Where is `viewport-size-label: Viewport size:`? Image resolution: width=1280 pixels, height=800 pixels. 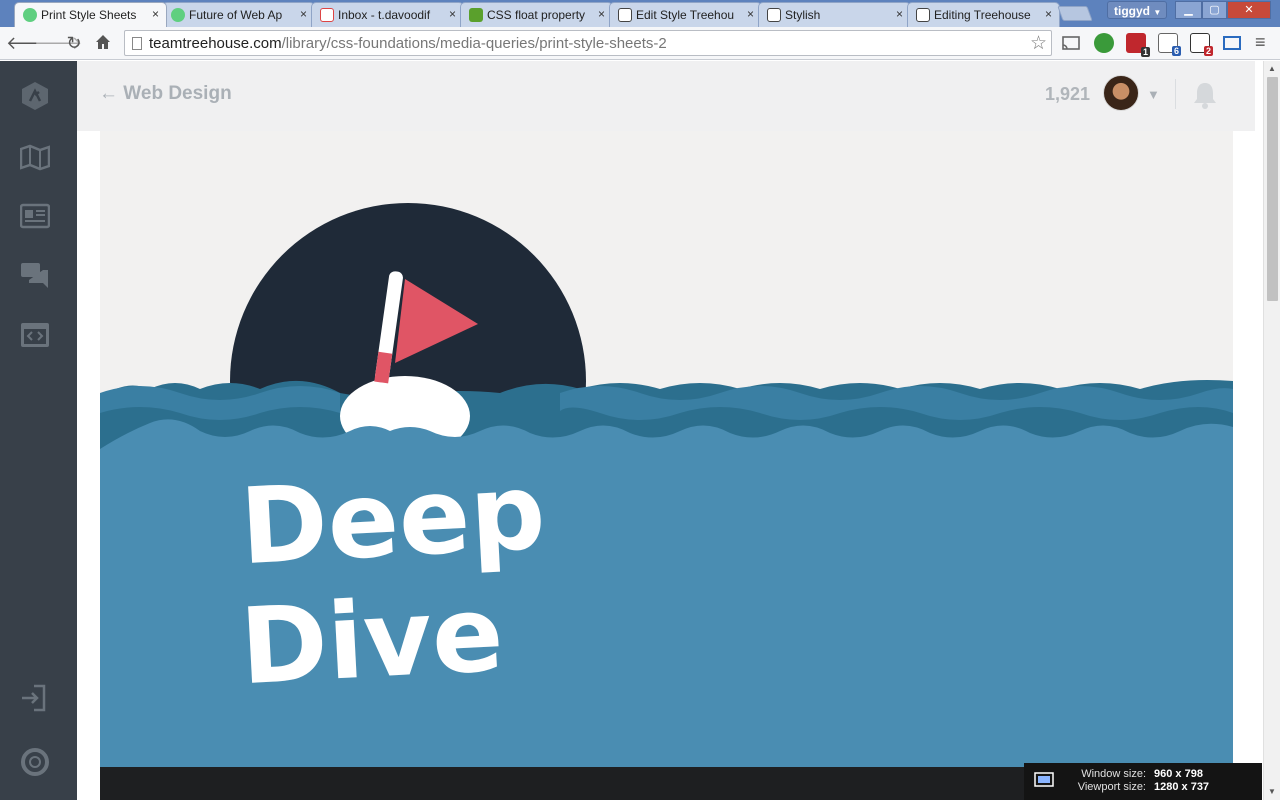 viewport-size-label: Viewport size: is located at coordinates (1111, 787).